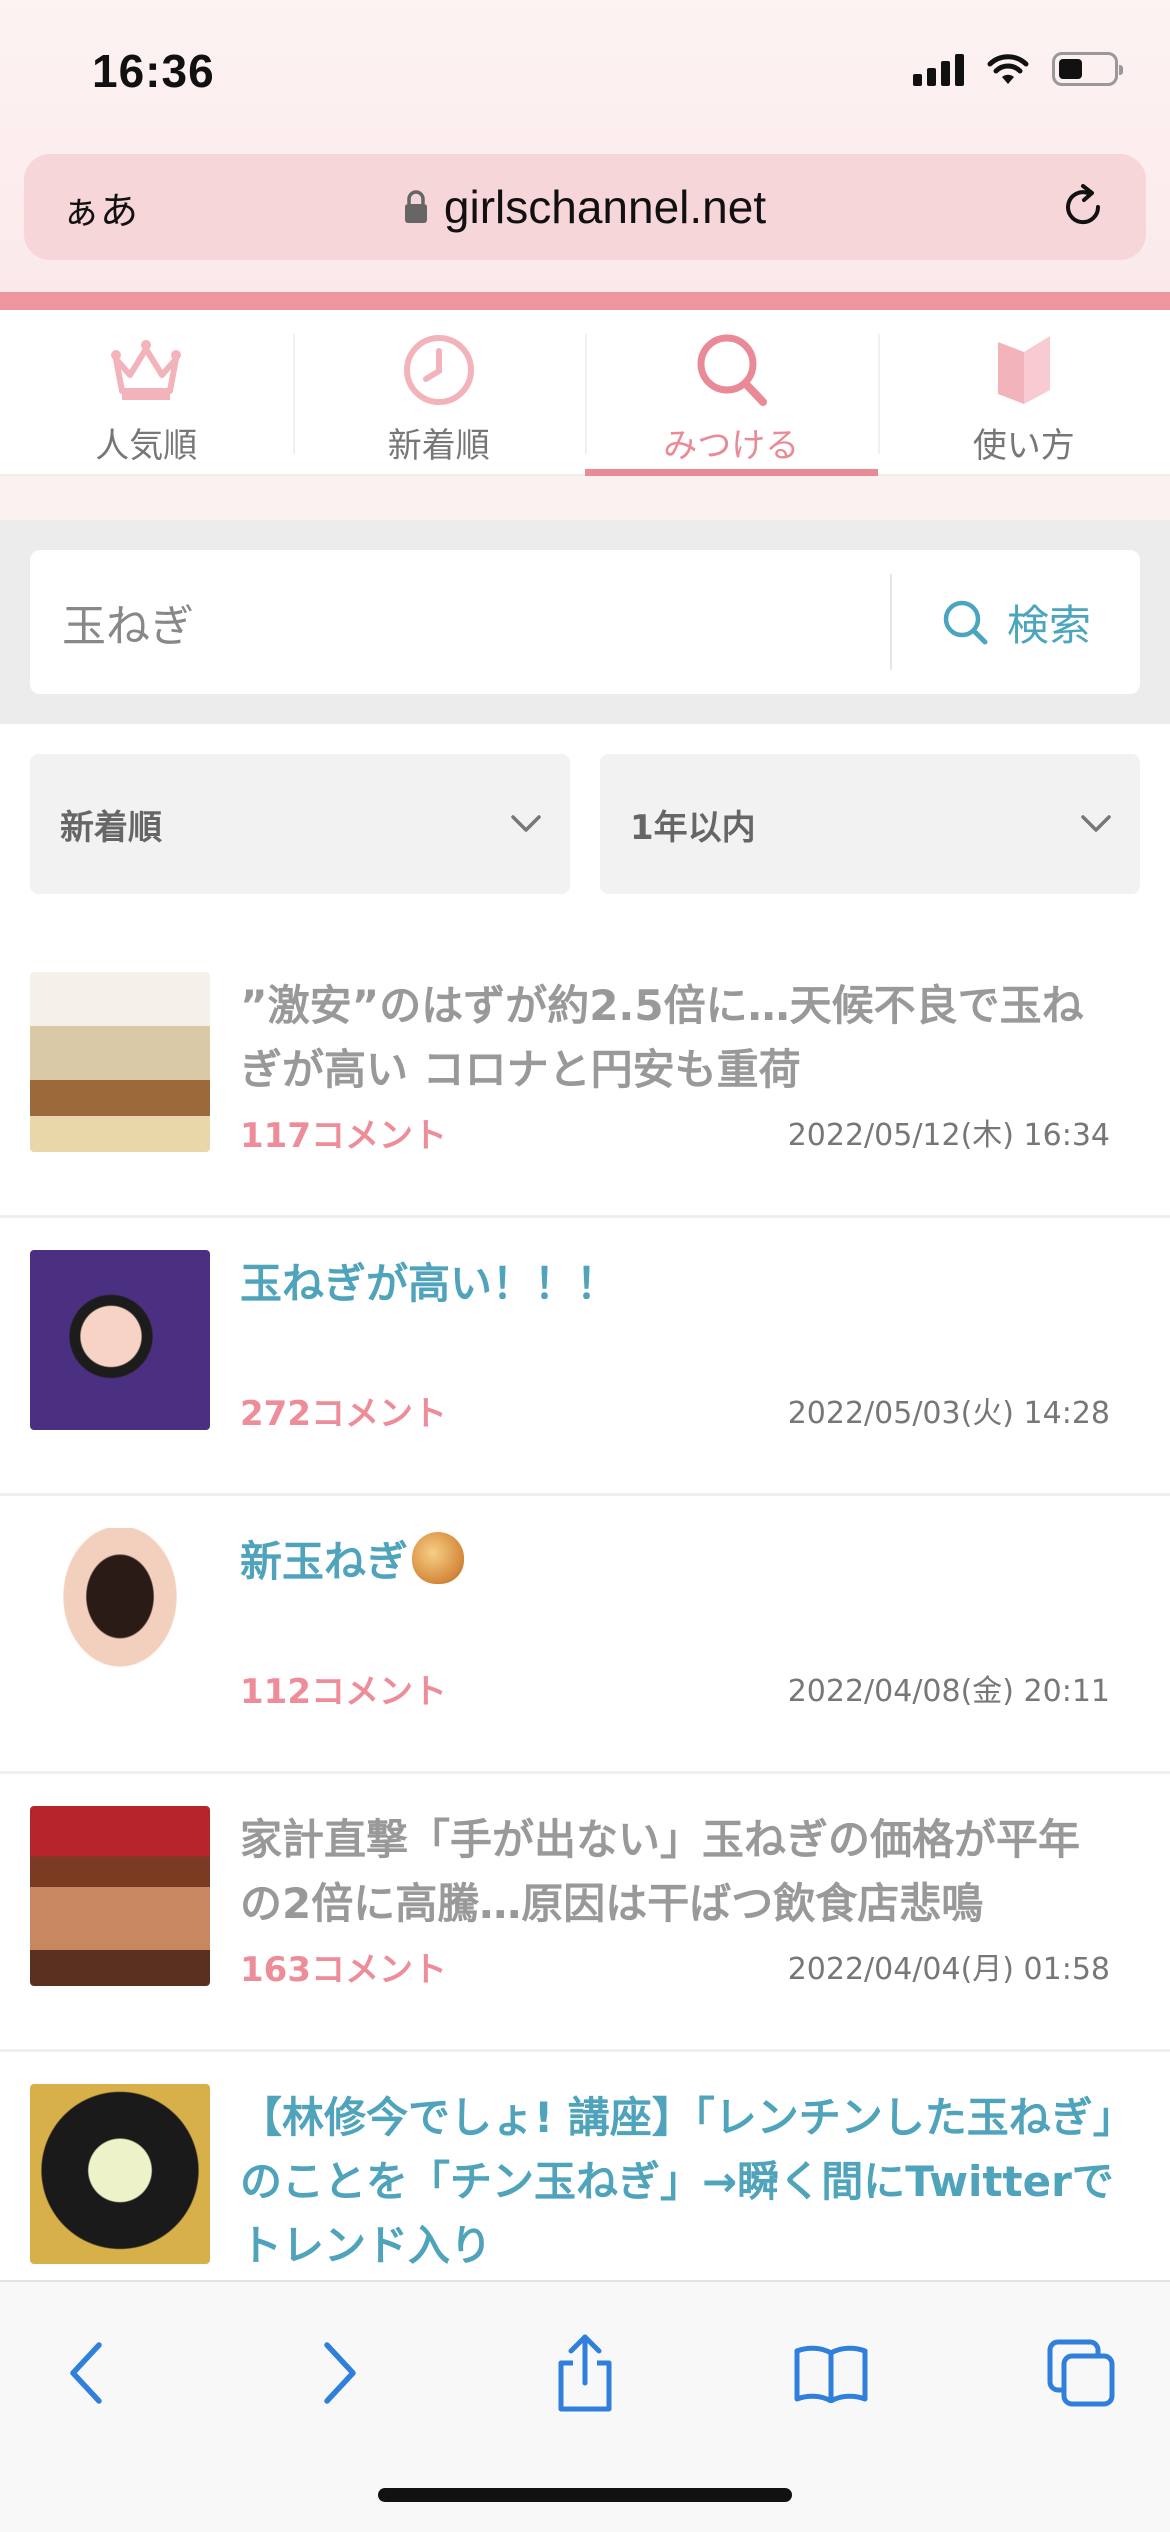 The height and width of the screenshot is (2532, 1170). I want to click on tab-new: 新着順, so click(439, 392).